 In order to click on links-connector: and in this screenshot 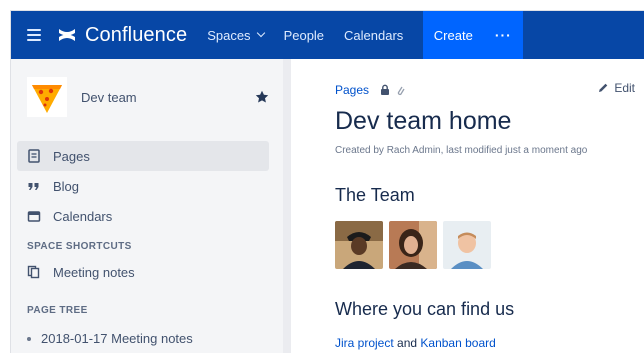, I will do `click(407, 343)`.